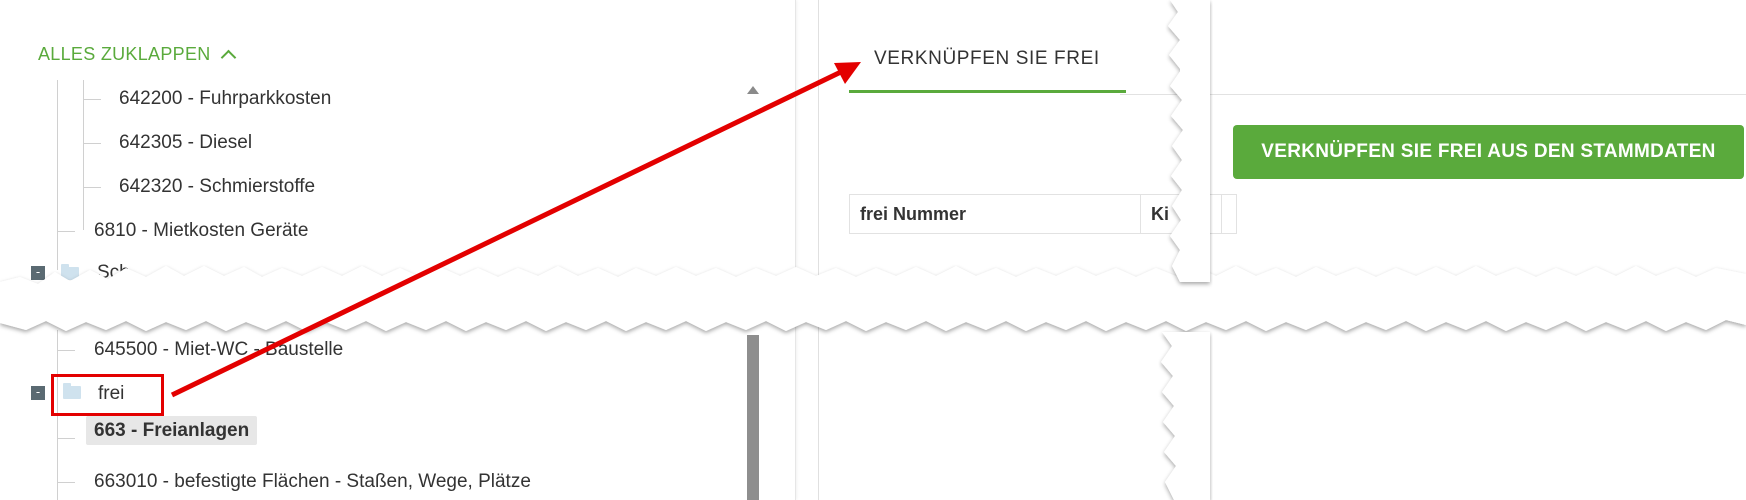 The width and height of the screenshot is (1746, 500). Describe the element at coordinates (995, 214) in the screenshot. I see `column-header-frei-nummer: frei Nummer` at that location.